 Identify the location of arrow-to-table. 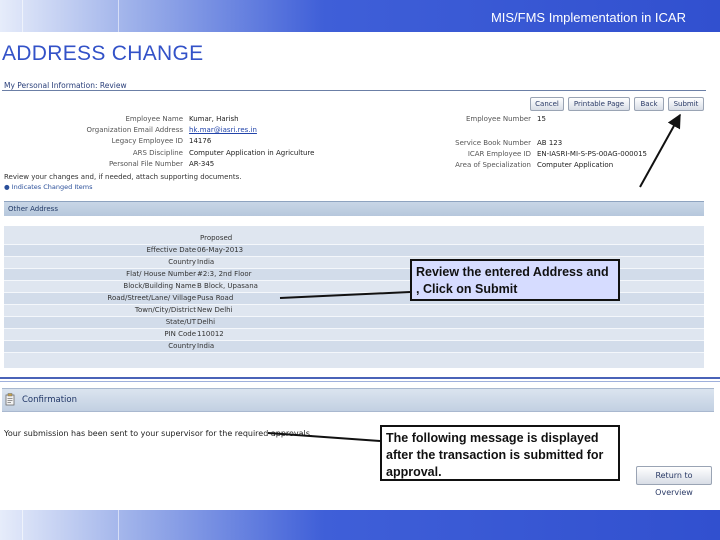
(345, 295).